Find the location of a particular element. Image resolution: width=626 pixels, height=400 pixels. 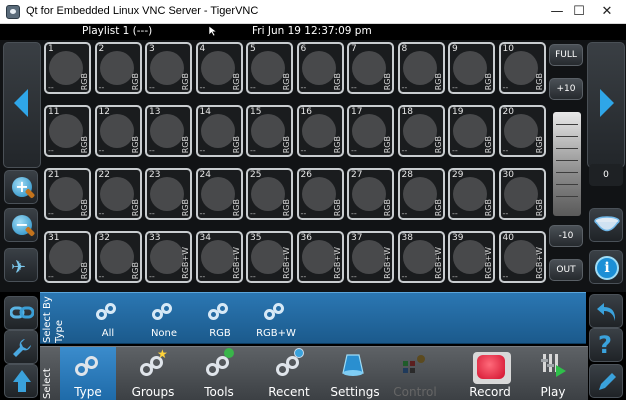

fixture-cell: 33 -- RGB+W is located at coordinates (168, 257).